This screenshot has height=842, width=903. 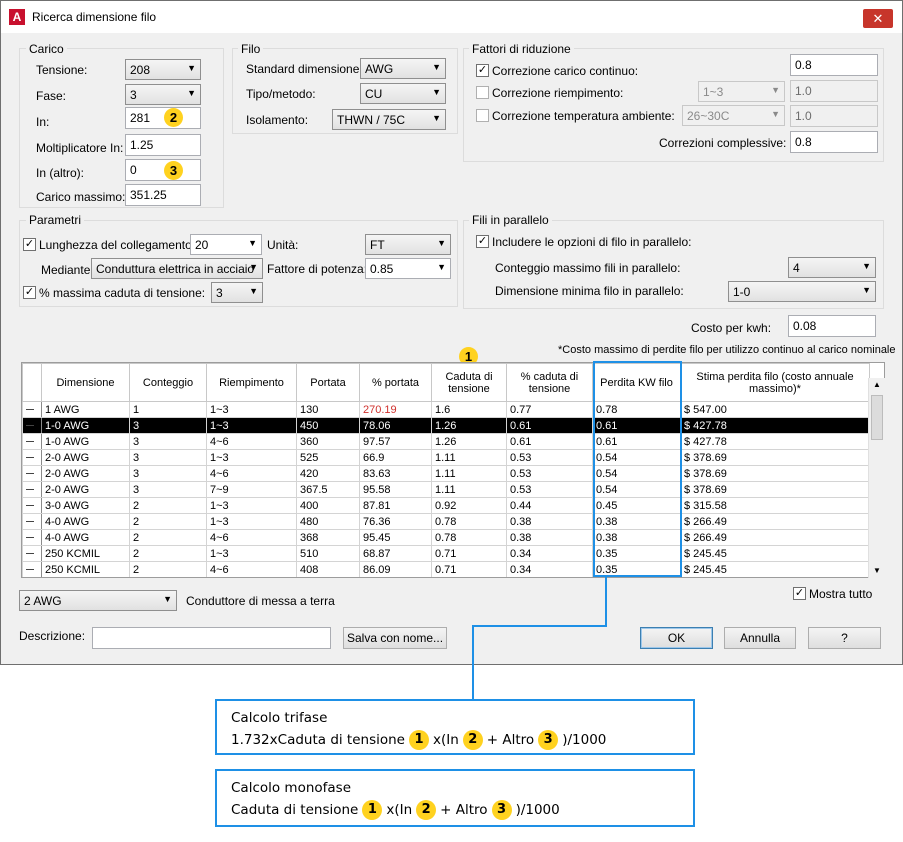 I want to click on cell-stima-perdita: $ 378.69, so click(x=775, y=489).